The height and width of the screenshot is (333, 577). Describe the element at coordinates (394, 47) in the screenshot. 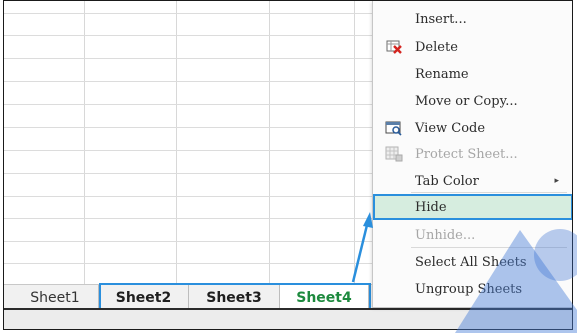

I see `delete-sheet-icon` at that location.